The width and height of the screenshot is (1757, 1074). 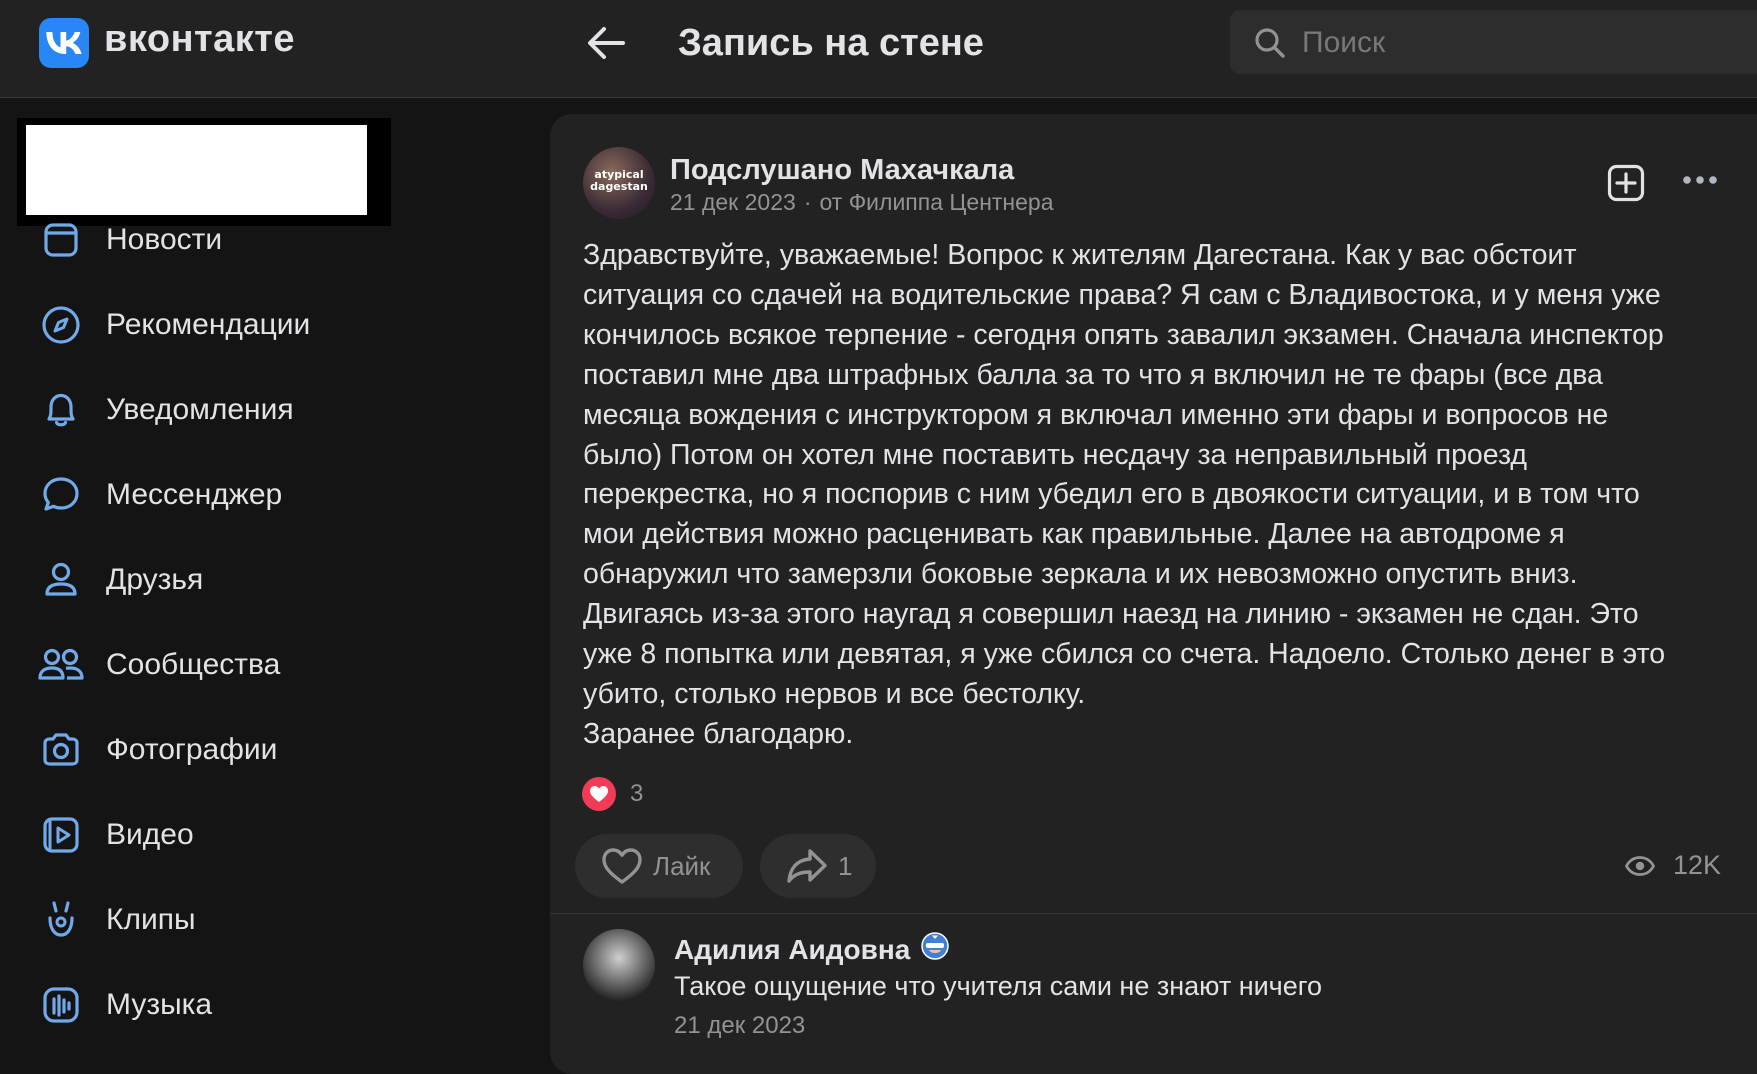 I want to click on redacted-profile, so click(x=196, y=170).